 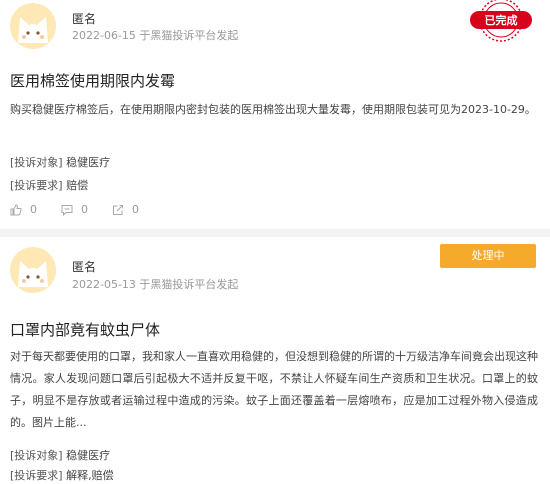 What do you see at coordinates (67, 210) in the screenshot?
I see `comment-icon` at bounding box center [67, 210].